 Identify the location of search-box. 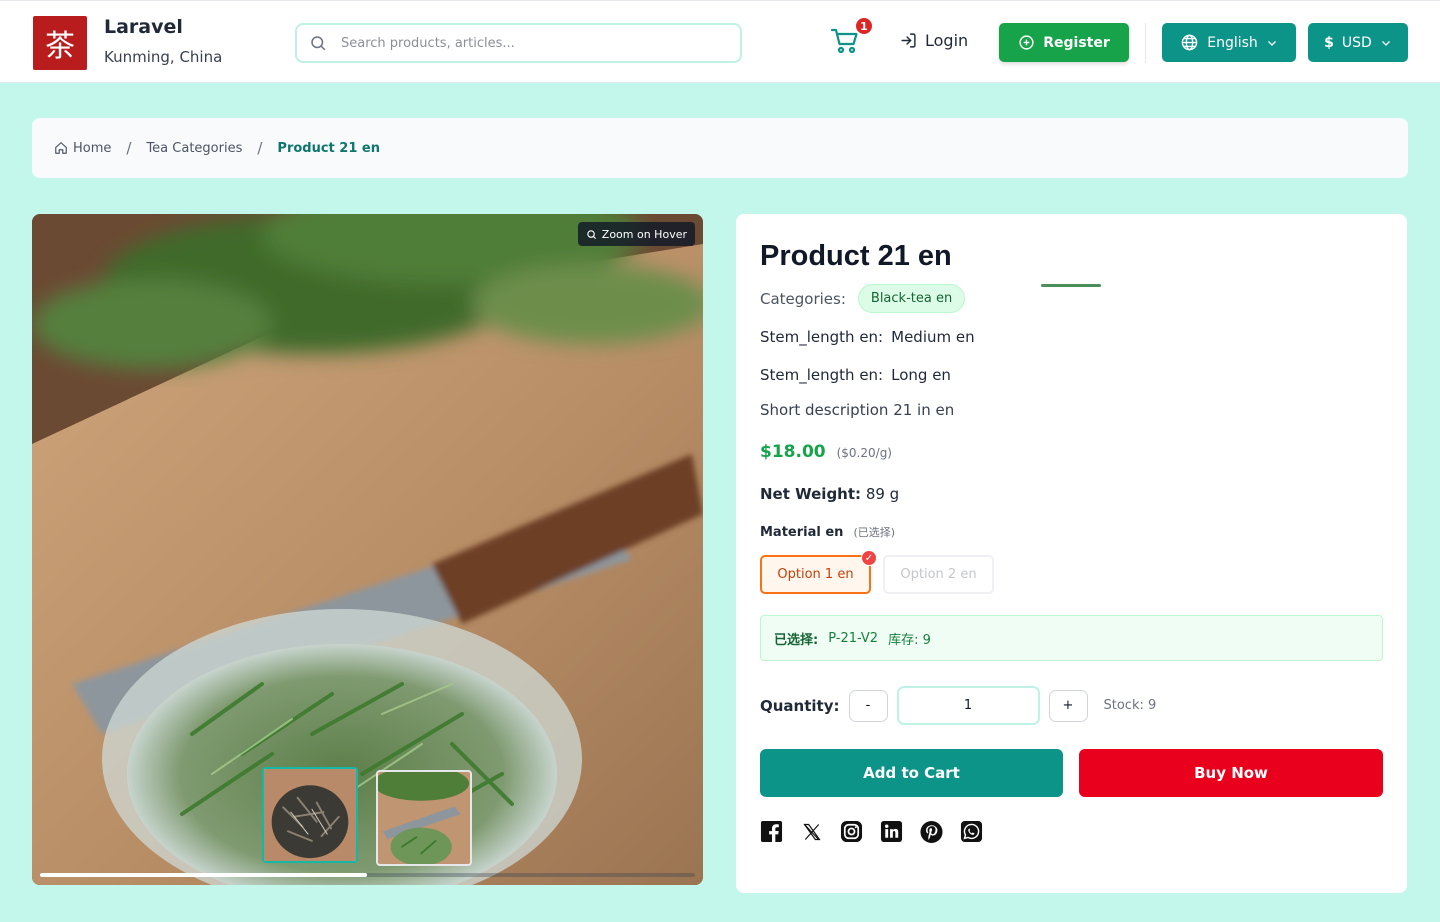
(518, 43).